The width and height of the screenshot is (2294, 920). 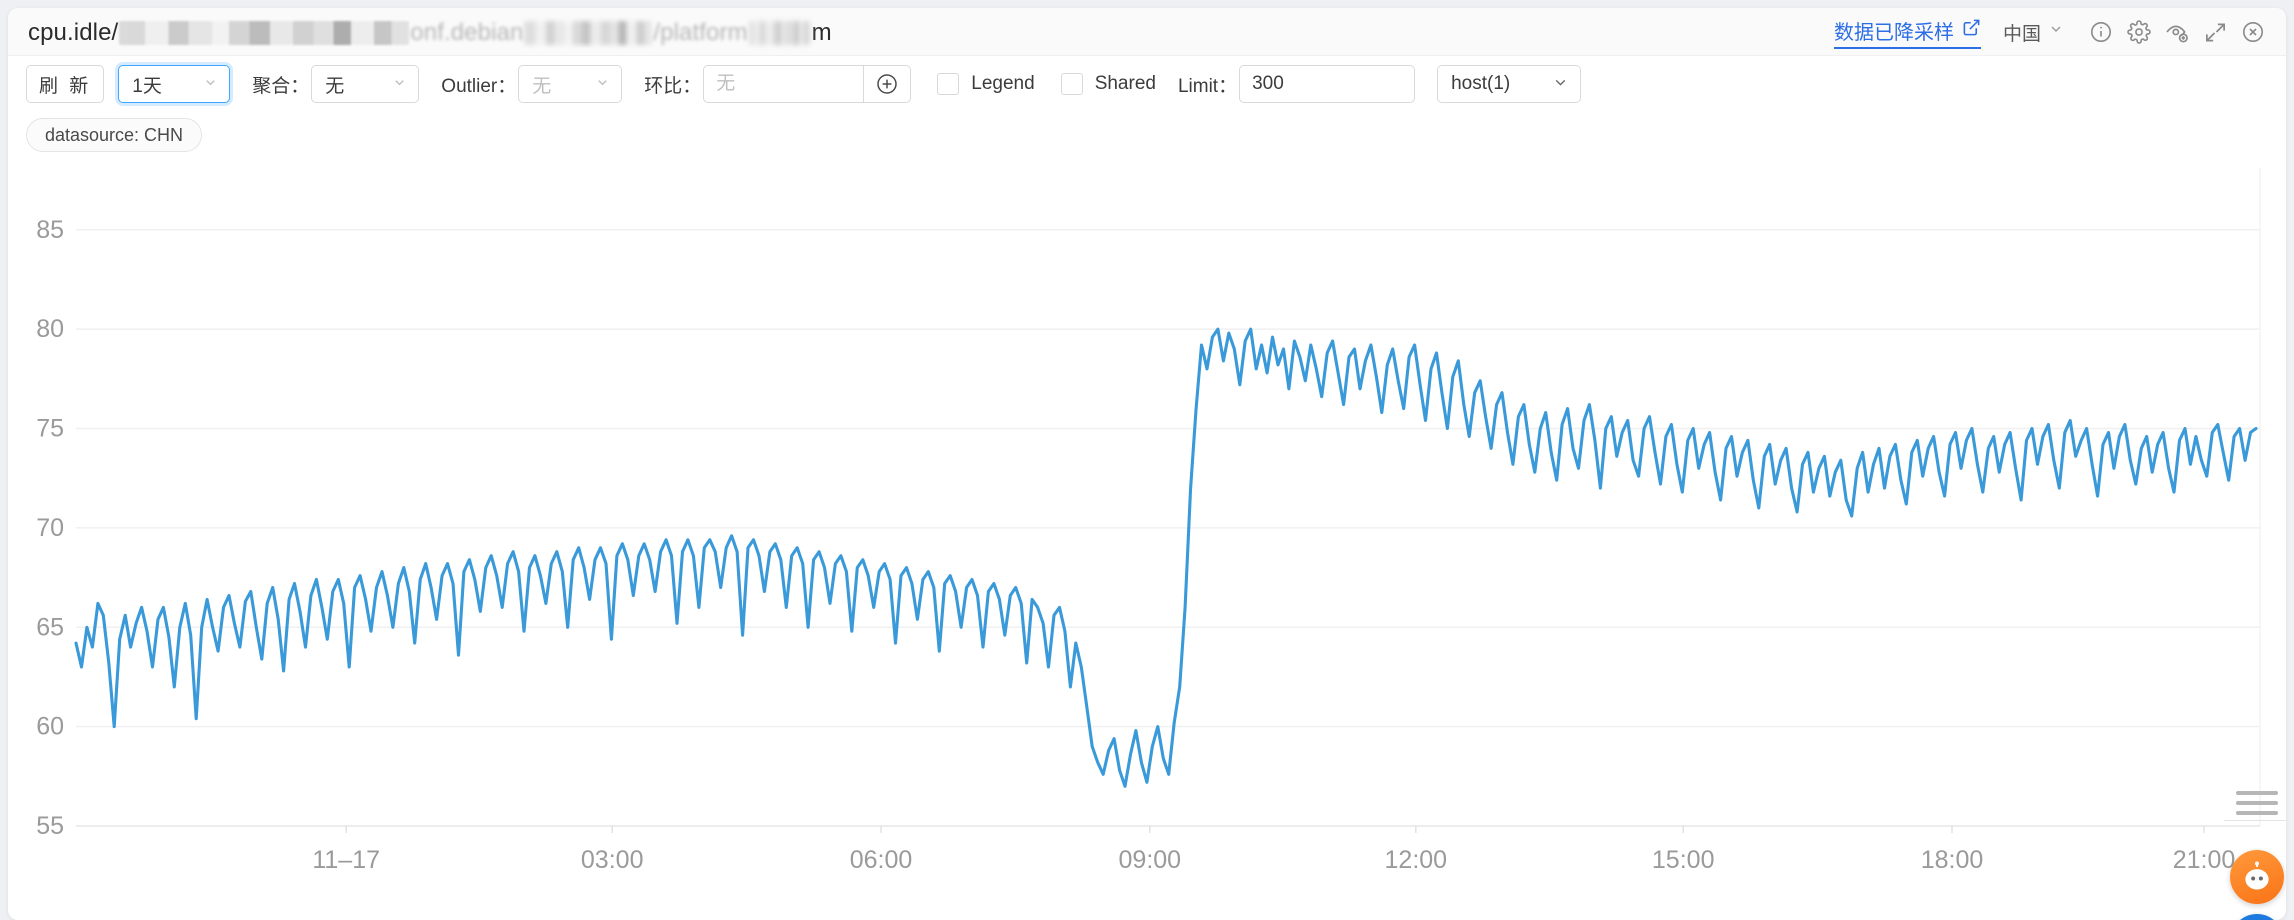 I want to click on svg-text: 11–17, so click(x=346, y=860).